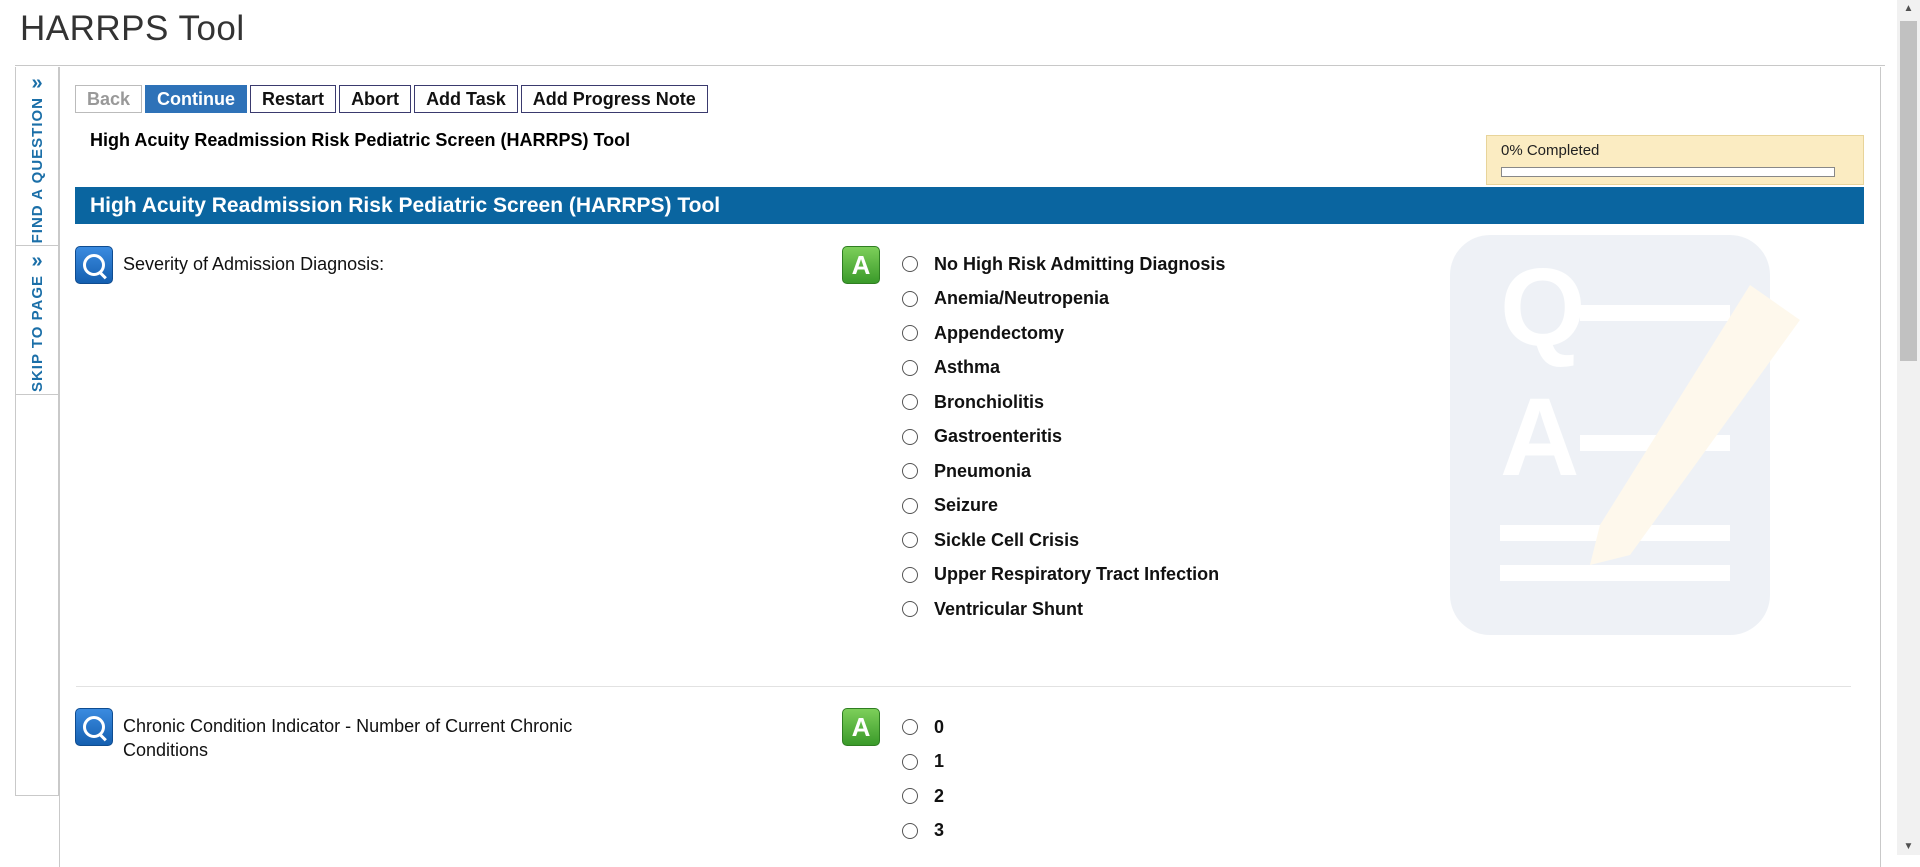  Describe the element at coordinates (998, 436) in the screenshot. I see `option-label: Gastroenteritis` at that location.